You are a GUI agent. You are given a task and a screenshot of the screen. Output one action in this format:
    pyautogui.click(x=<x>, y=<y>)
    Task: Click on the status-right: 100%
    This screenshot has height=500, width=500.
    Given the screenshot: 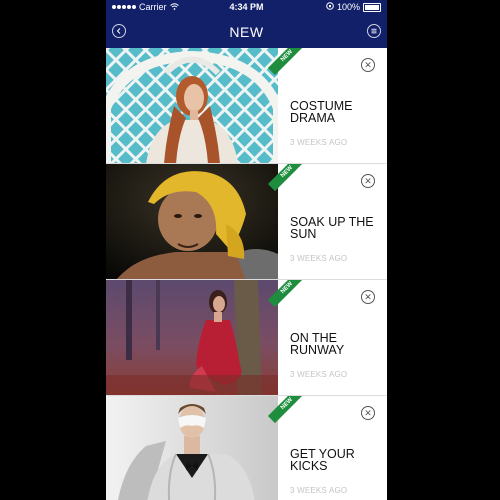 What is the action you would take?
    pyautogui.click(x=353, y=7)
    